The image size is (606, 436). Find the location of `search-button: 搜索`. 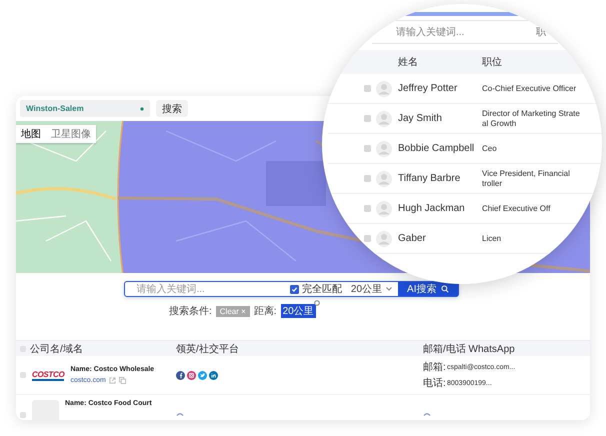

search-button: 搜索 is located at coordinates (172, 108).